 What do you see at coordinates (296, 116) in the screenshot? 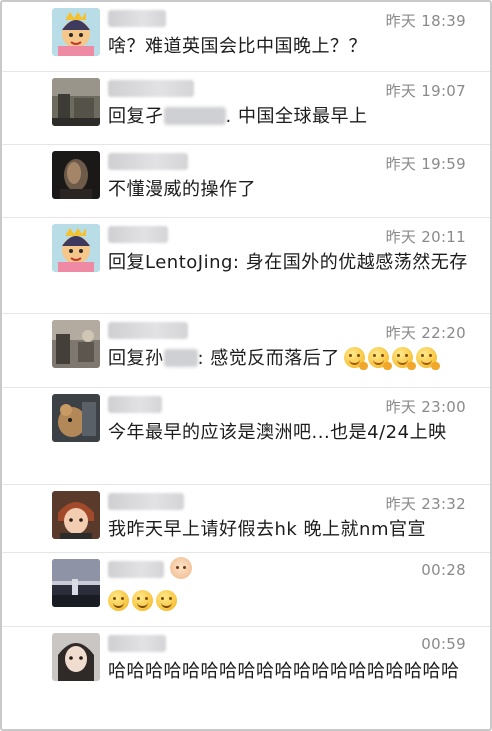
I see `reply-content: . 中国全球最早上` at bounding box center [296, 116].